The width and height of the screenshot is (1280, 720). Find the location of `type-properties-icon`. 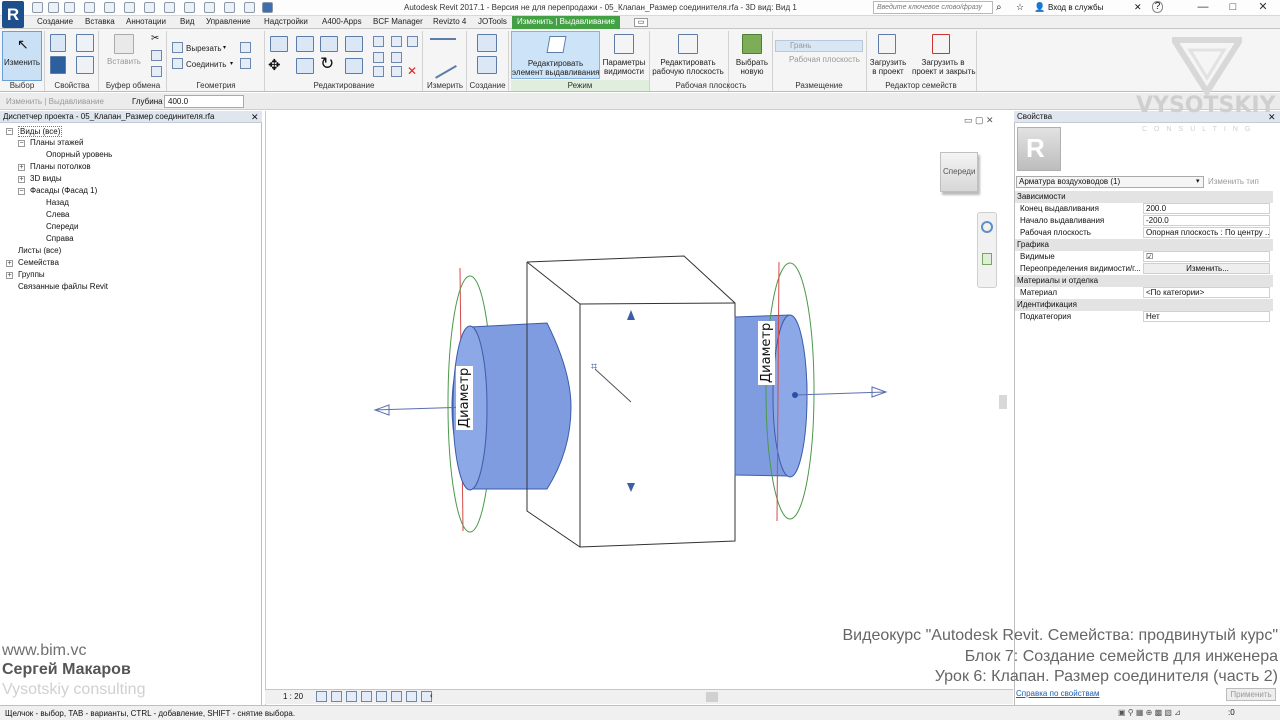

type-properties-icon is located at coordinates (58, 65).